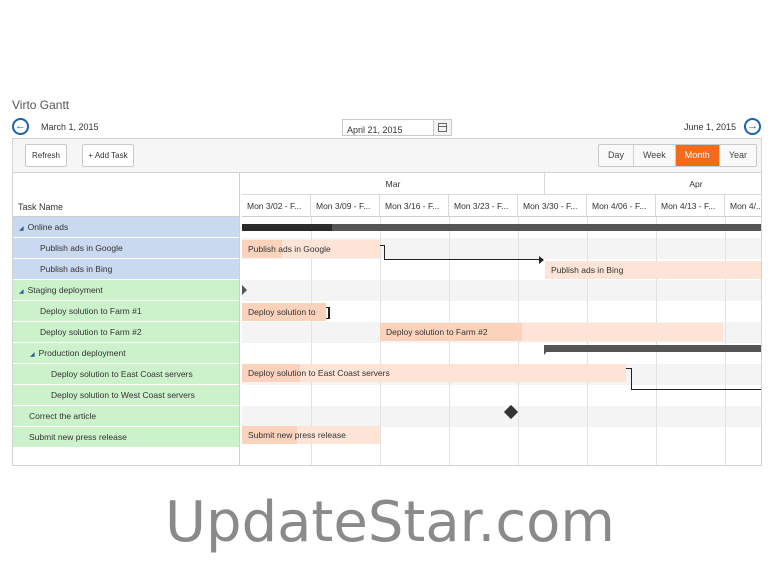 Image resolution: width=780 pixels, height=585 pixels. I want to click on summary-bar-production, so click(652, 348).